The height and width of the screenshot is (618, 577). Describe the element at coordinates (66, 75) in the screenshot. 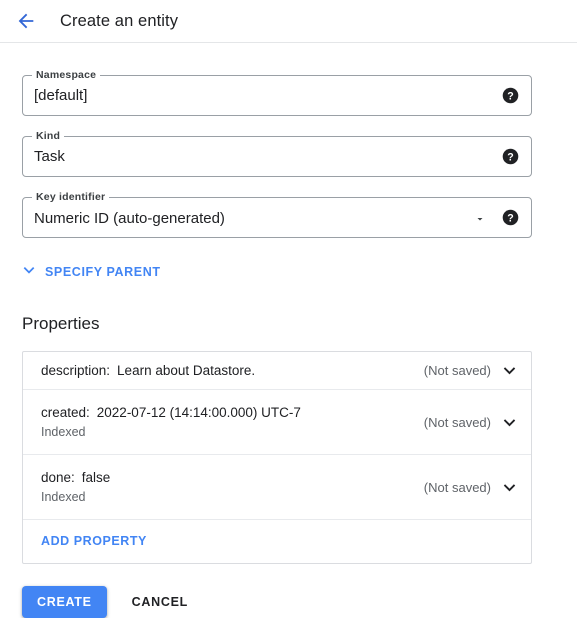

I see `namespace-label: Namespace` at that location.